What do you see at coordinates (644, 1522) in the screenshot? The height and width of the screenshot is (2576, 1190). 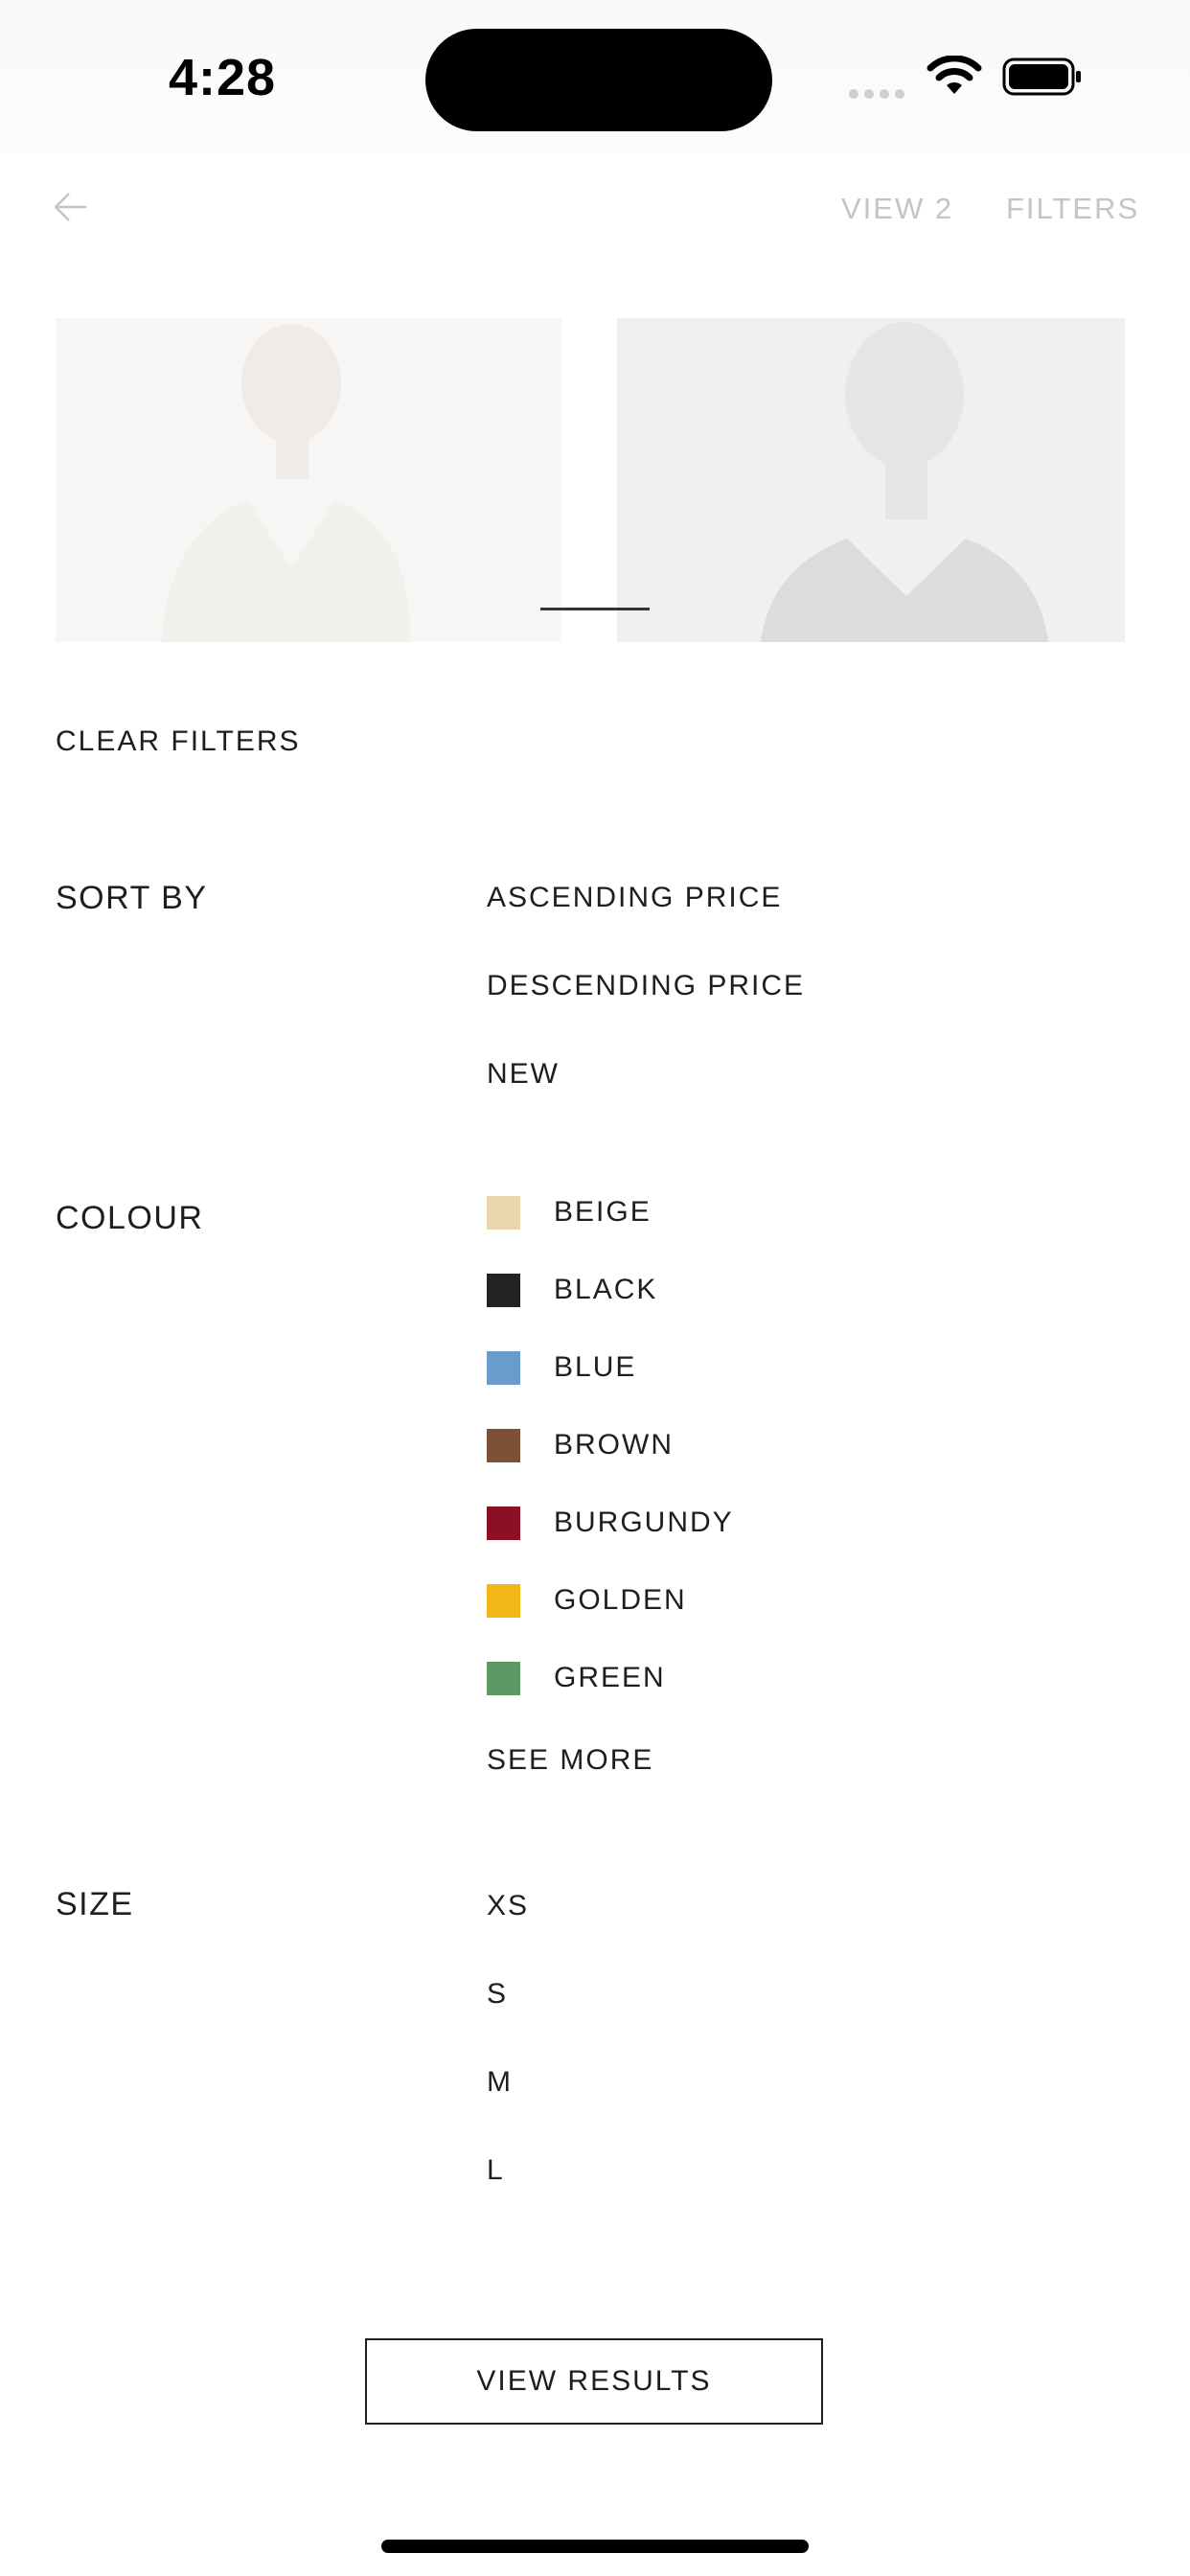 I see `colour-option-burgundy: BURGUNDY` at bounding box center [644, 1522].